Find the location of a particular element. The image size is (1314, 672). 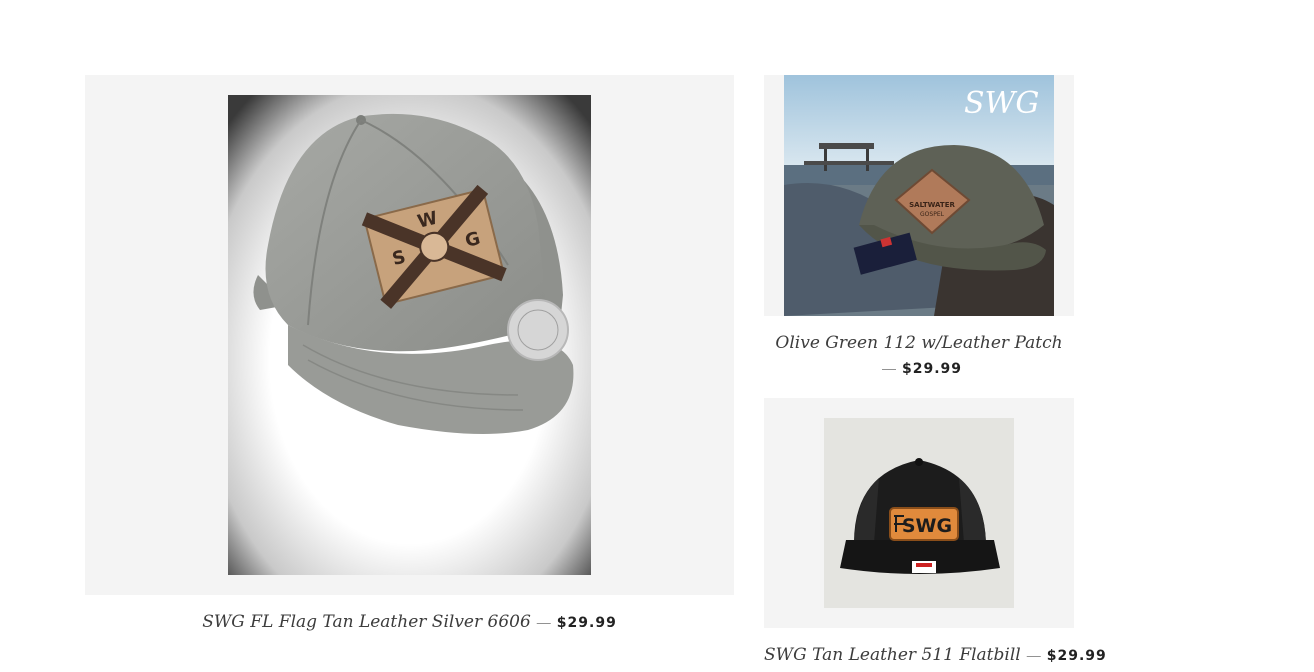

black-flatbill-icon: SWG is located at coordinates (919, 513).